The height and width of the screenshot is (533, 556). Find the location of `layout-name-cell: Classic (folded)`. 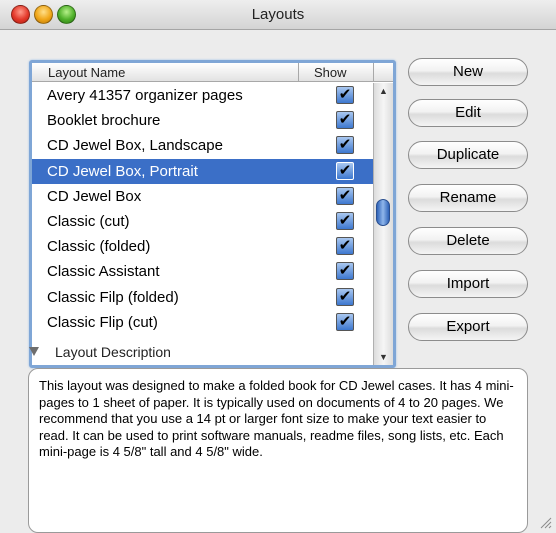

layout-name-cell: Classic (folded) is located at coordinates (99, 247).